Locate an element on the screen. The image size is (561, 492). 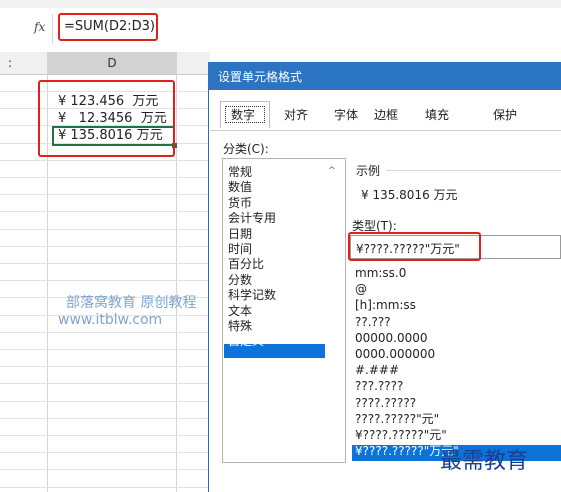
format-item: 0000.000000 is located at coordinates (395, 354).